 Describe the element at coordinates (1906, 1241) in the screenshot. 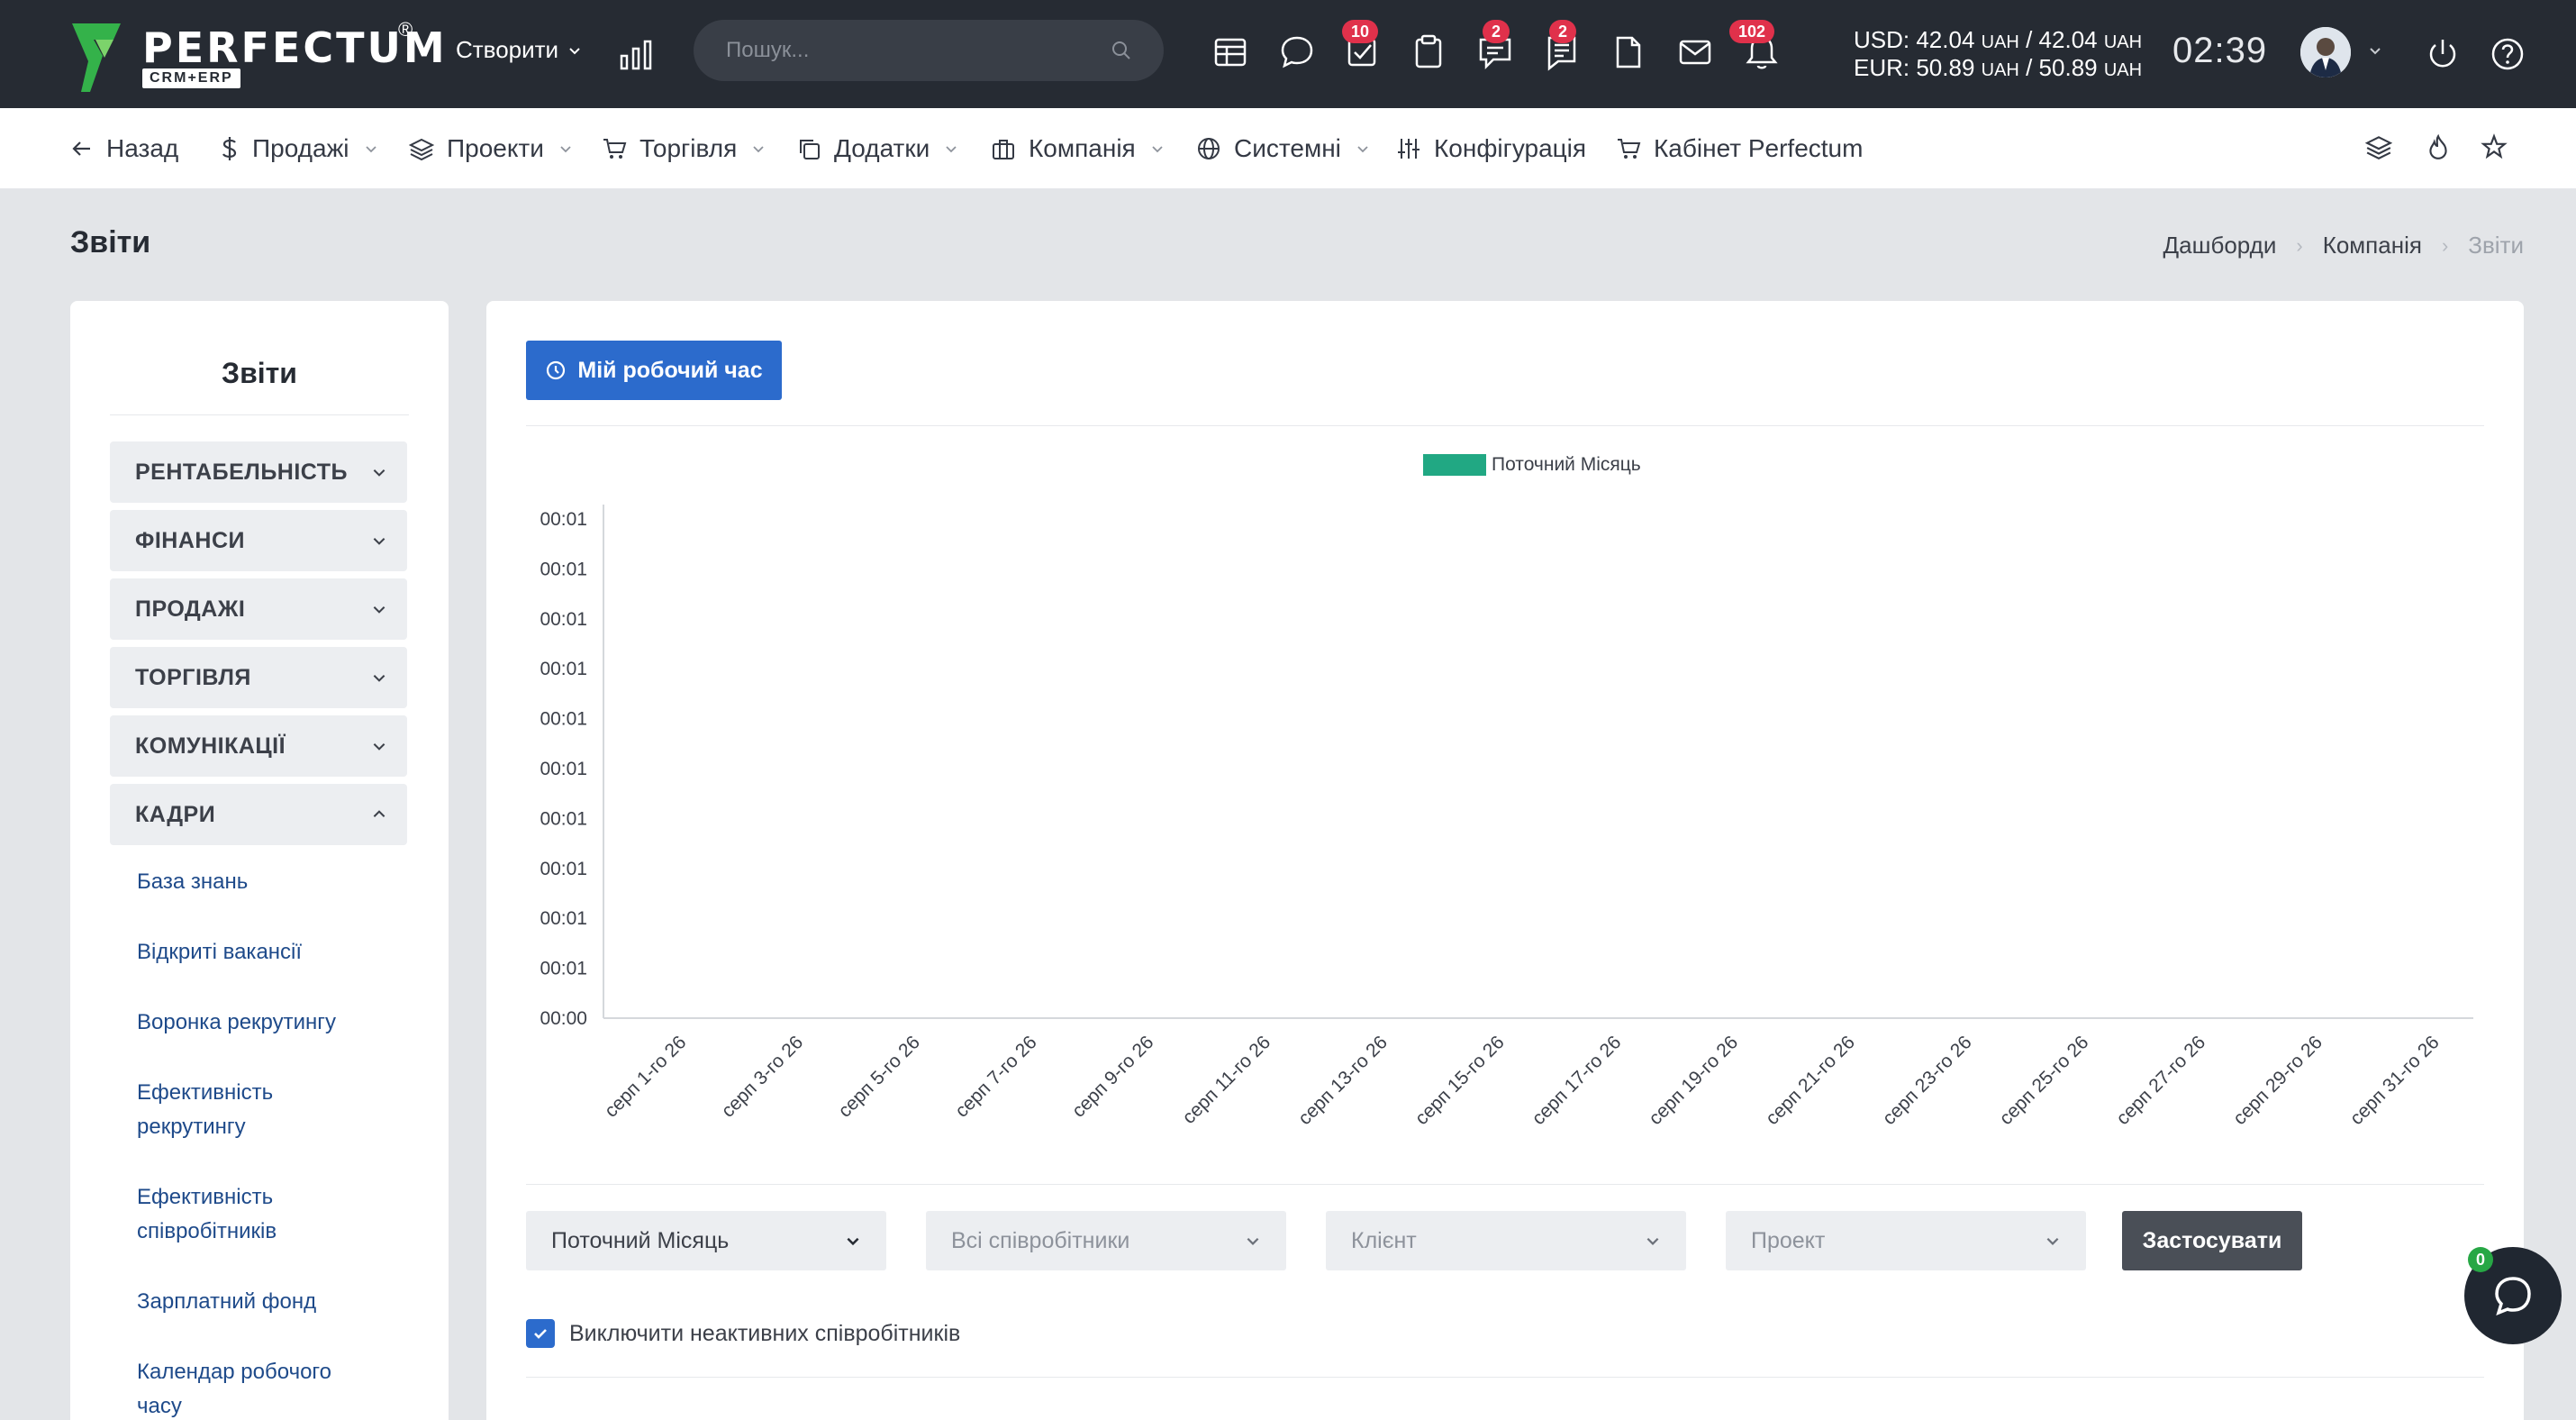

I see `project-select: Проект` at that location.